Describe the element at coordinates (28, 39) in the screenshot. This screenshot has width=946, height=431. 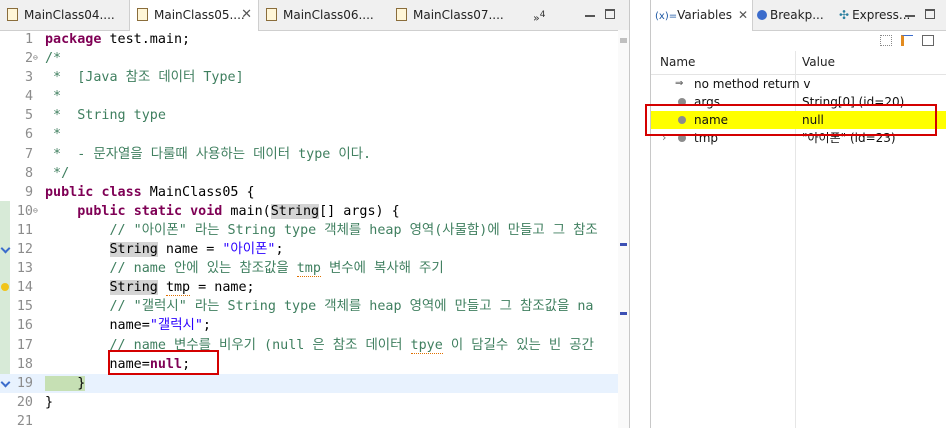
I see `line-number: 1` at that location.